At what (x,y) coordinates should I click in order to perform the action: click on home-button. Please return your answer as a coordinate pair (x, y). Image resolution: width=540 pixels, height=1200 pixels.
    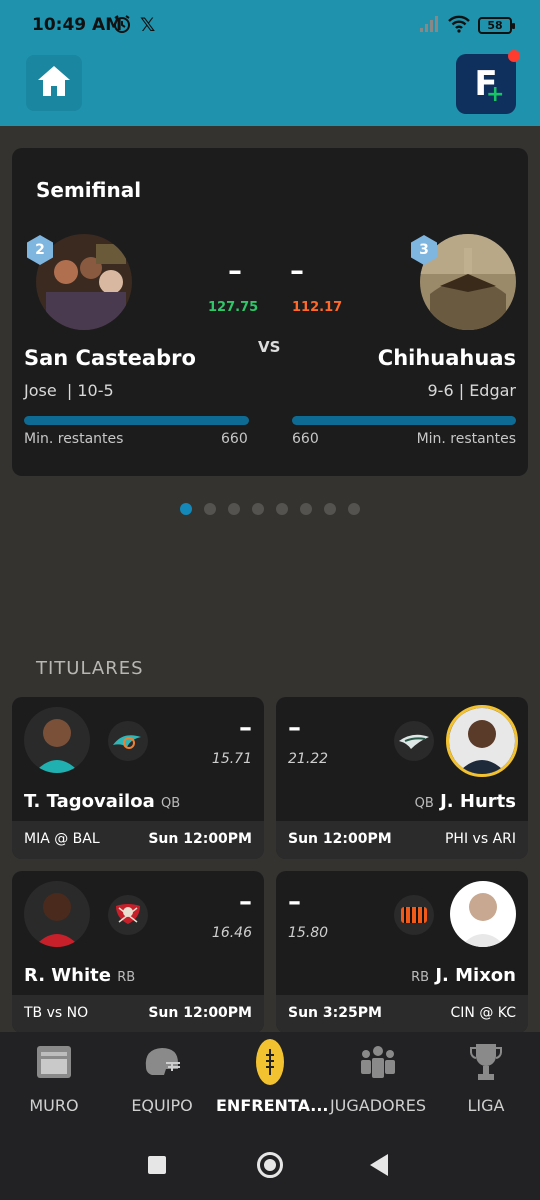
    Looking at the image, I should click on (54, 83).